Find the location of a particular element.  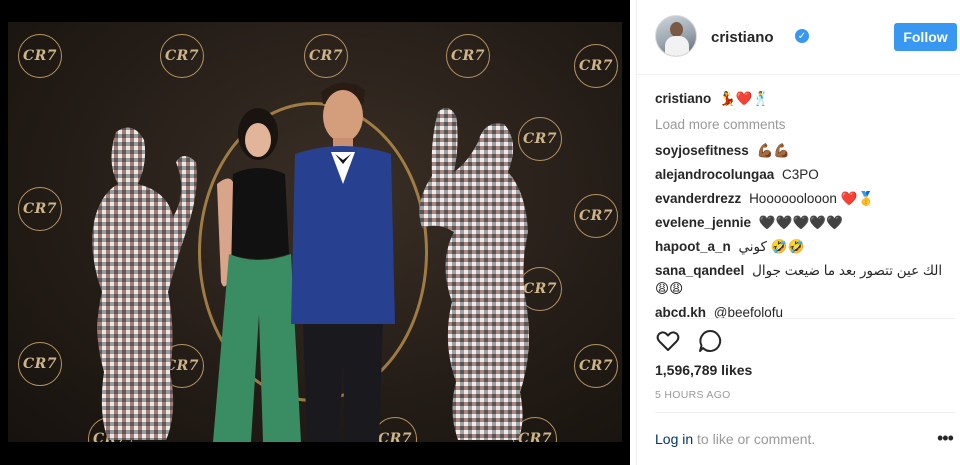

comment-item: evanderdrezz Hoooooolooon ❤️🥇 is located at coordinates (805, 199).